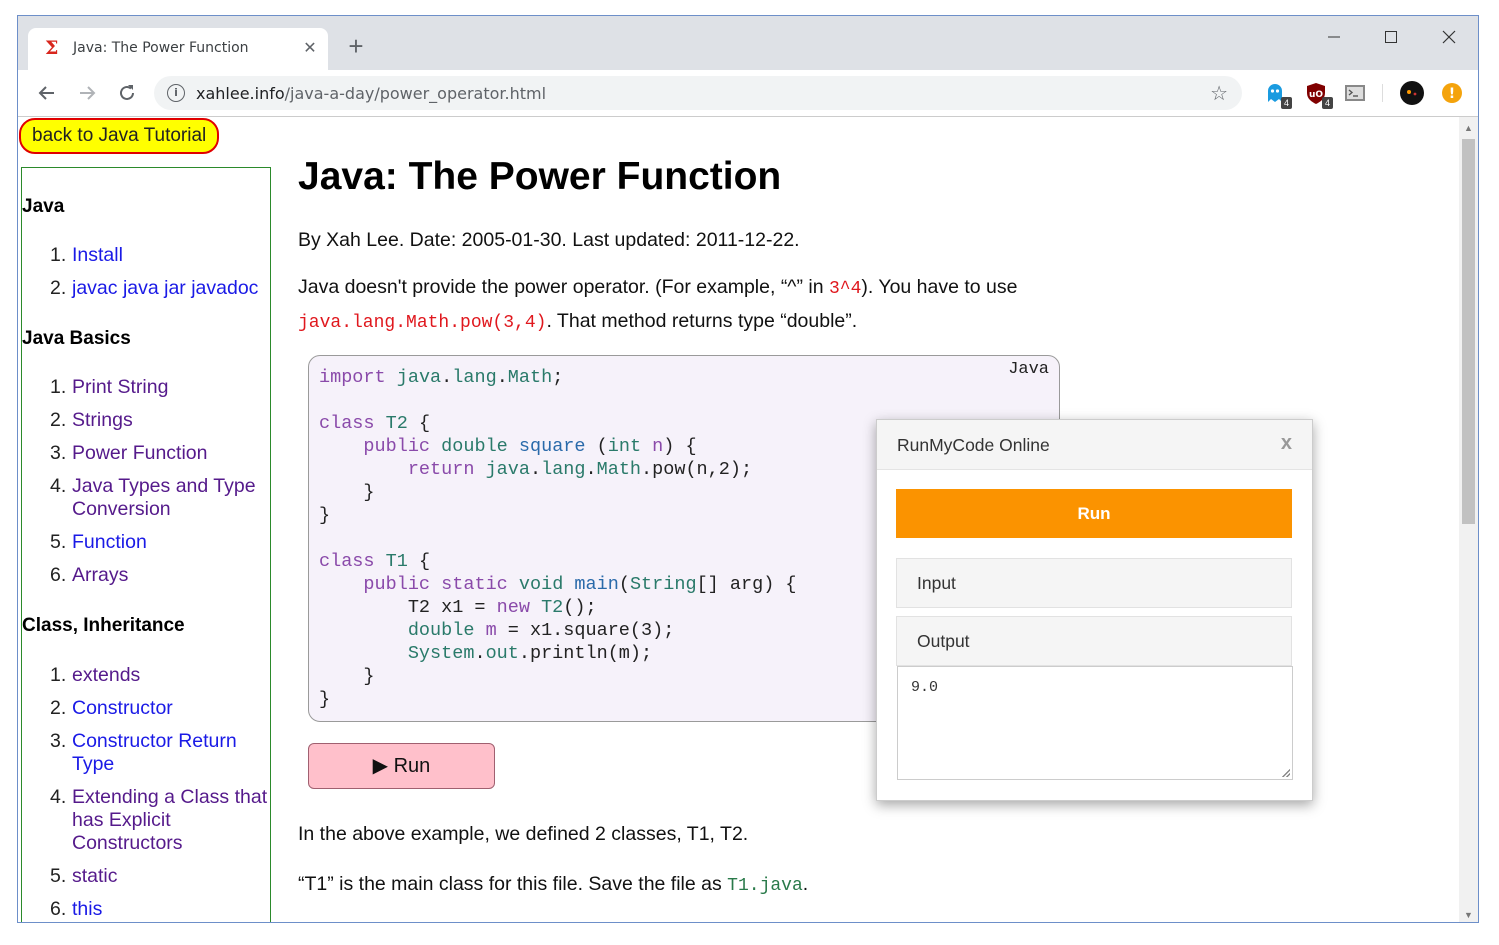 This screenshot has width=1499, height=945. Describe the element at coordinates (1028, 369) in the screenshot. I see `code-language-label: Java` at that location.